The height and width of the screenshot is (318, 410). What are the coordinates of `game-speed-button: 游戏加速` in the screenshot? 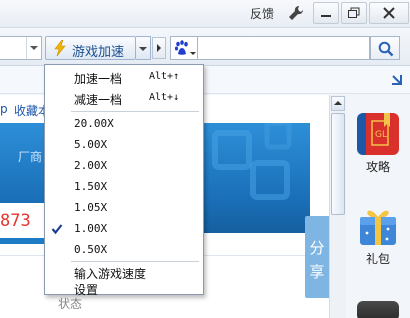 It's located at (90, 48).